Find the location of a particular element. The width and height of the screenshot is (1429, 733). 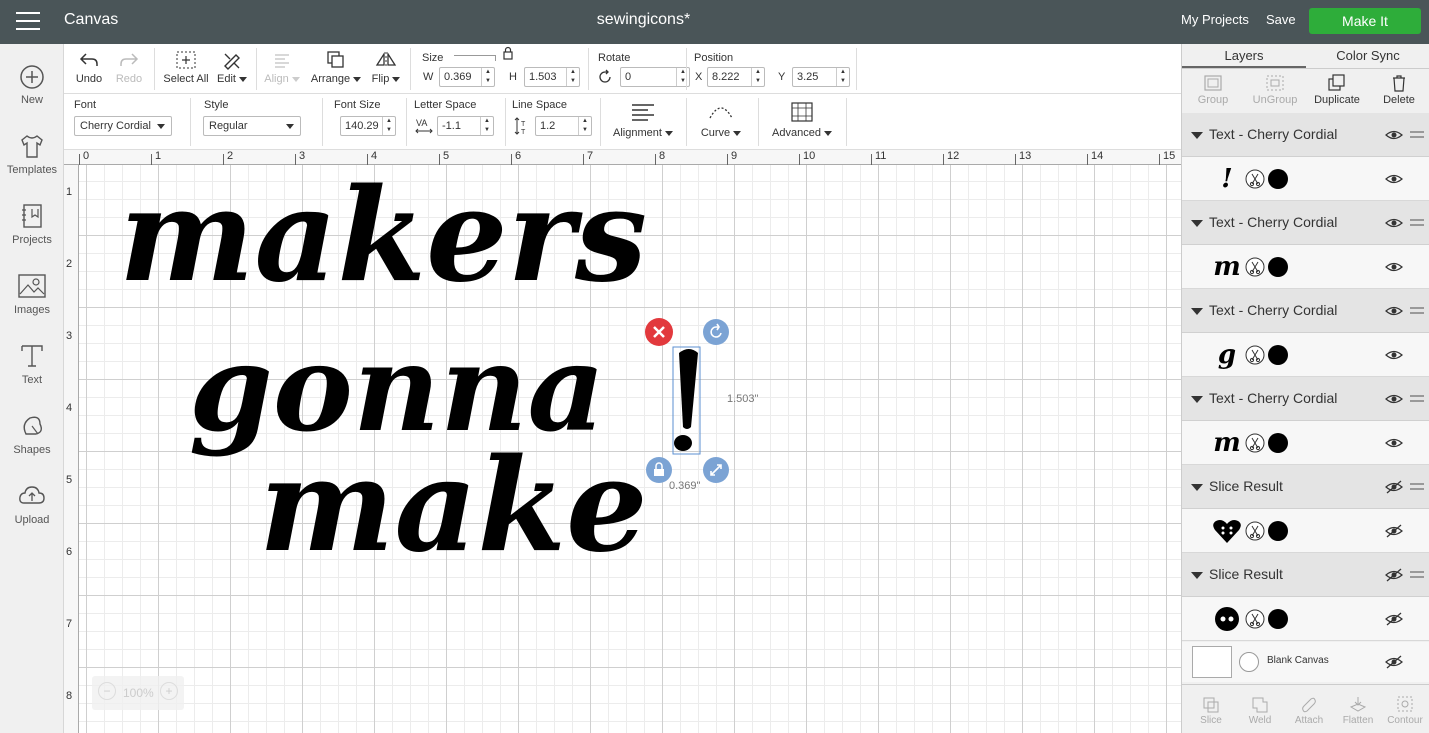

my-projects-link: My Projects is located at coordinates (1215, 19).